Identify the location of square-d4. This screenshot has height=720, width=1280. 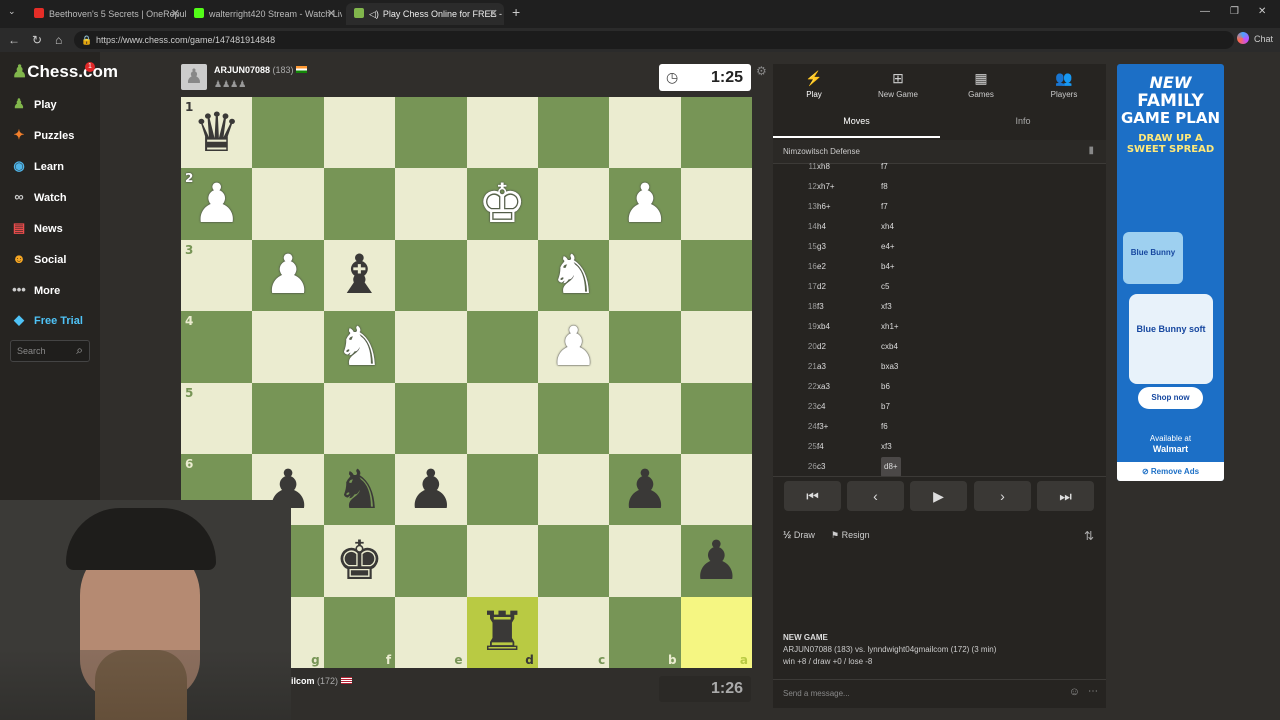
(502, 347).